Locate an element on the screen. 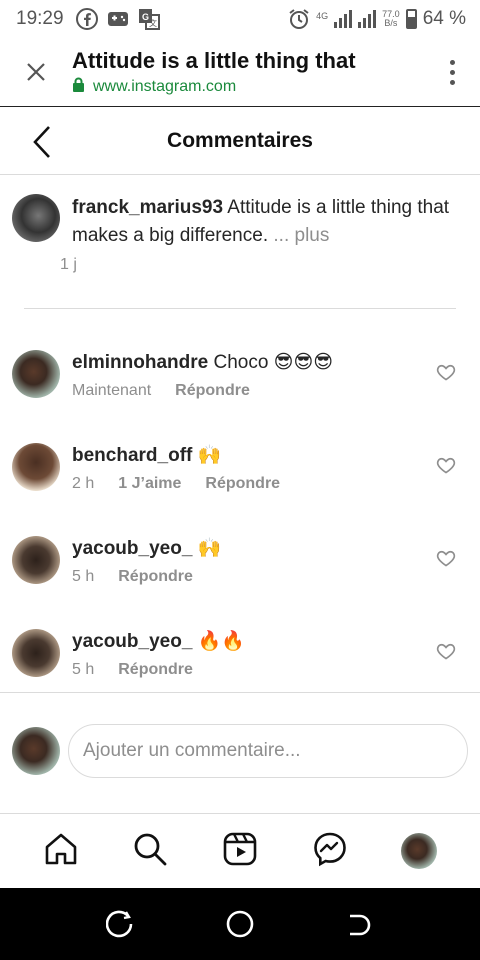  tab-reels is located at coordinates (240, 851).